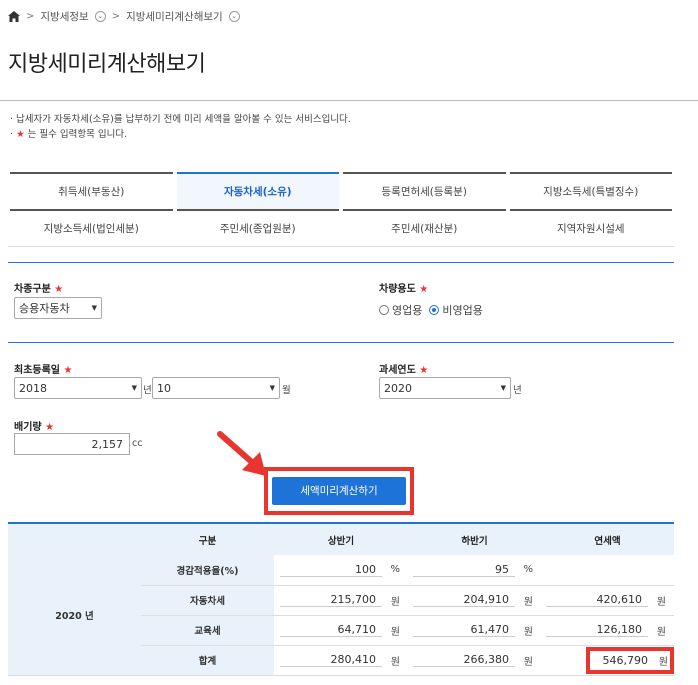 This screenshot has width=698, height=685. Describe the element at coordinates (474, 538) in the screenshot. I see `header-second-half: 하반기` at that location.